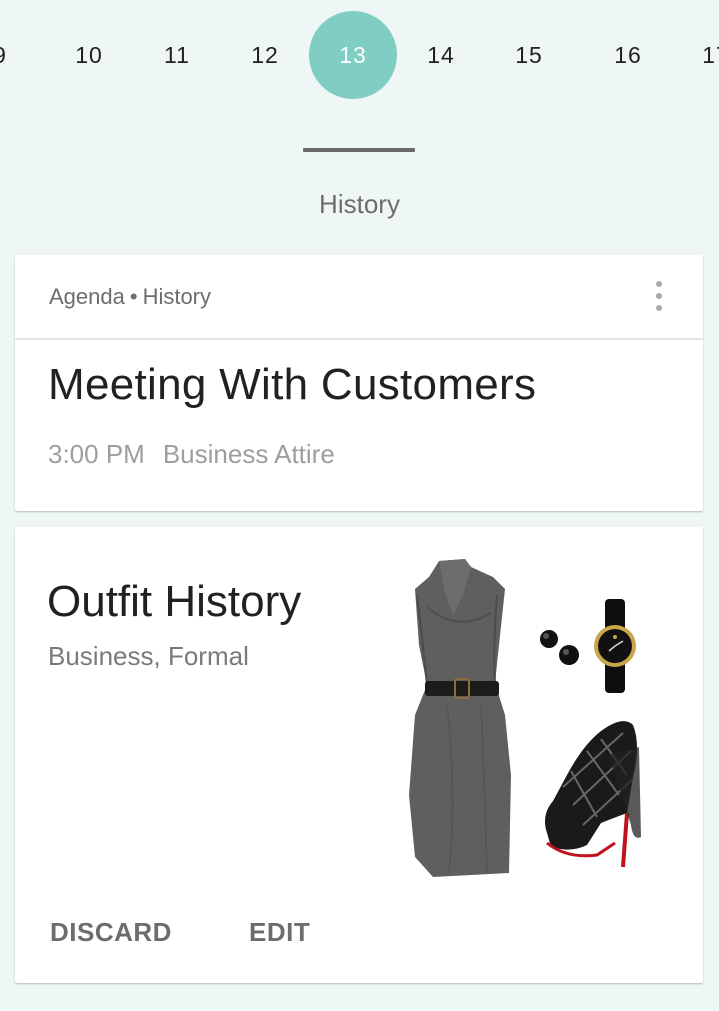  I want to click on watch-image, so click(615, 646).